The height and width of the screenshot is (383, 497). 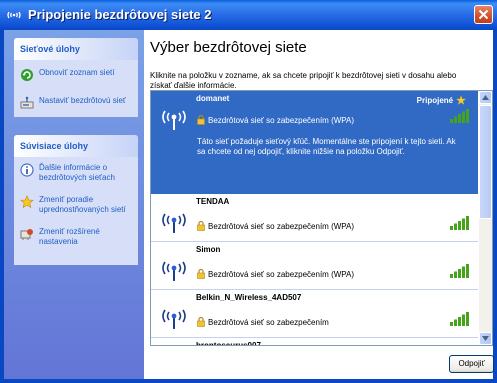 I want to click on page-title: Výber bezdrôtovej siete, so click(x=228, y=47).